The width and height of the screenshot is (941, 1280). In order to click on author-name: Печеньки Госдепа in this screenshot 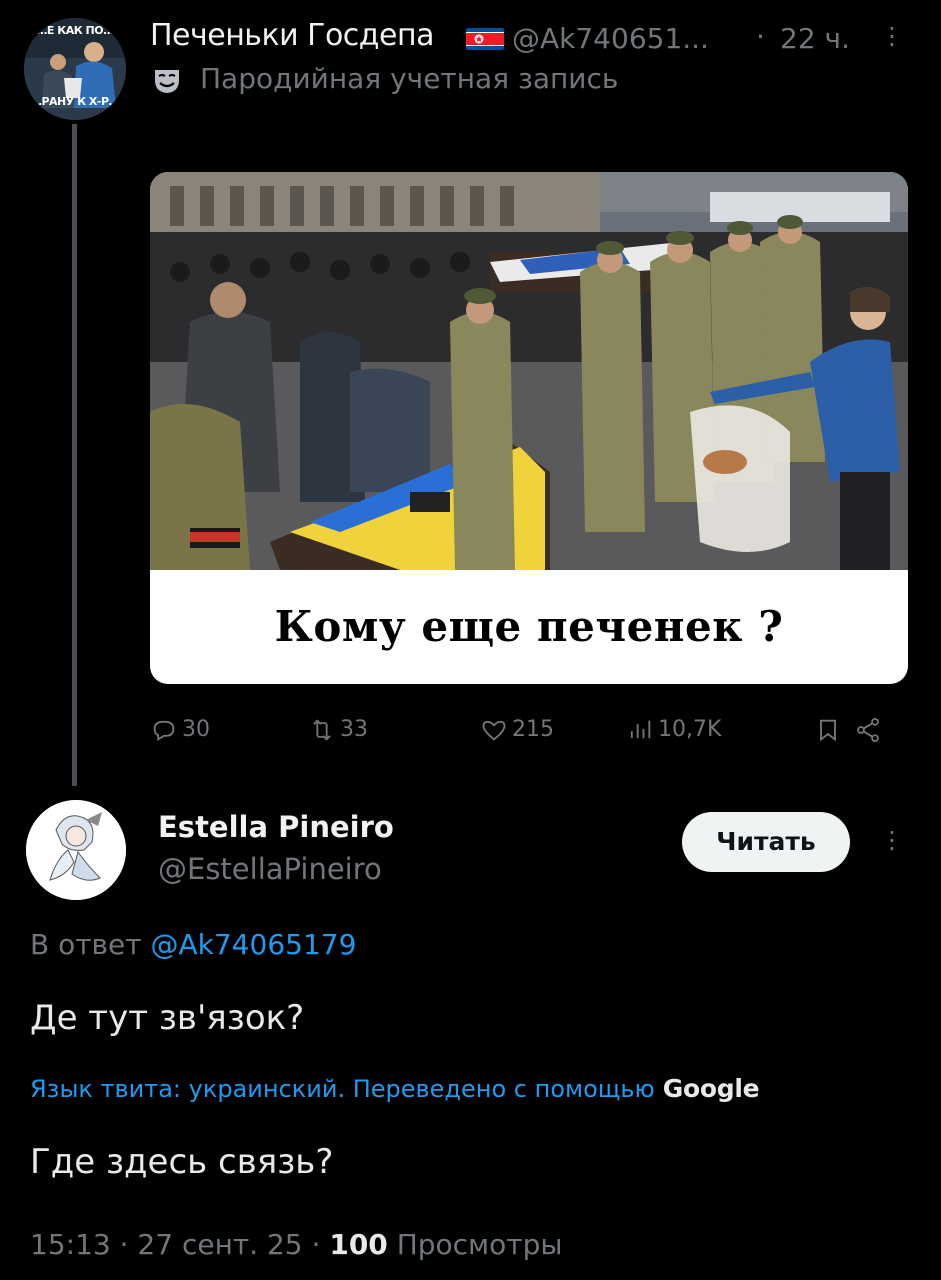, I will do `click(292, 35)`.